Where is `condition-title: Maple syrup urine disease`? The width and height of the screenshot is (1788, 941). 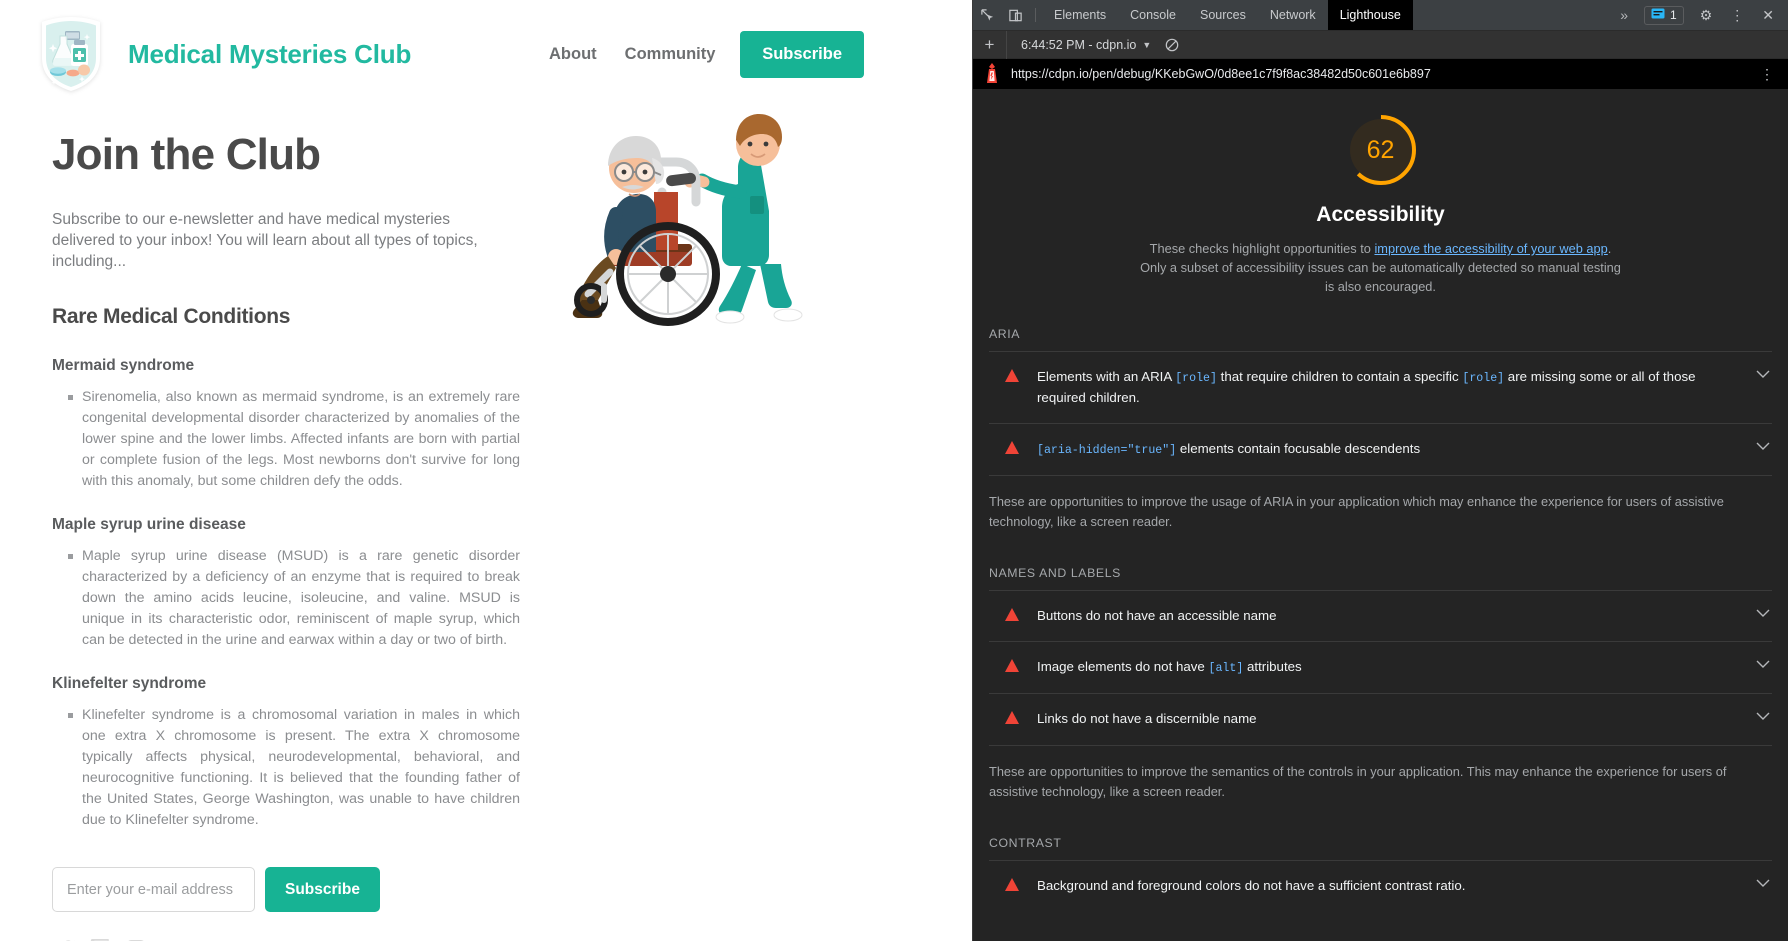 condition-title: Maple syrup urine disease is located at coordinates (149, 524).